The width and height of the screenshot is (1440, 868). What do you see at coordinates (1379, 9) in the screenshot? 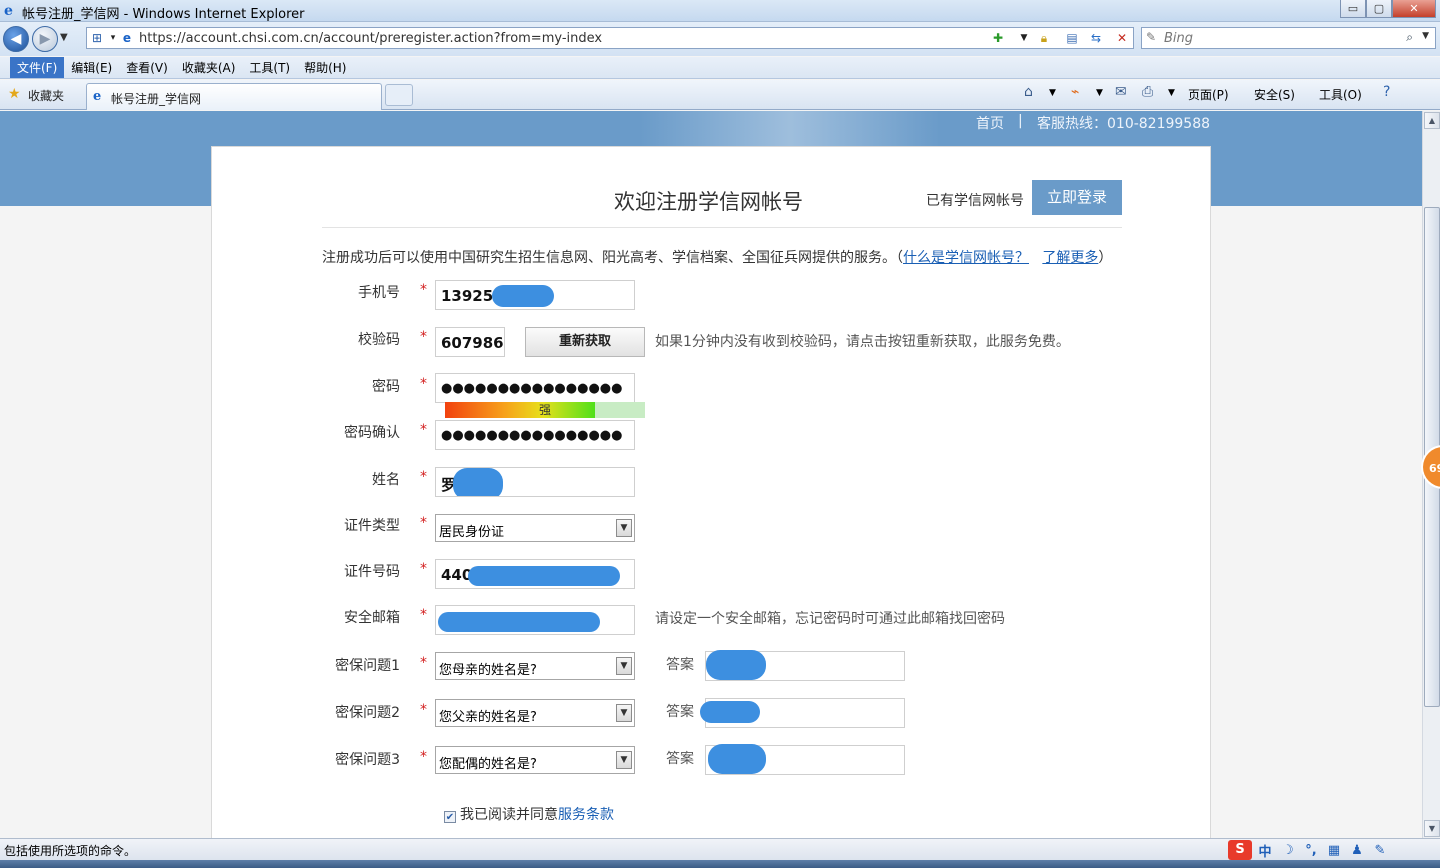
I see `maximize-button: ▢` at bounding box center [1379, 9].